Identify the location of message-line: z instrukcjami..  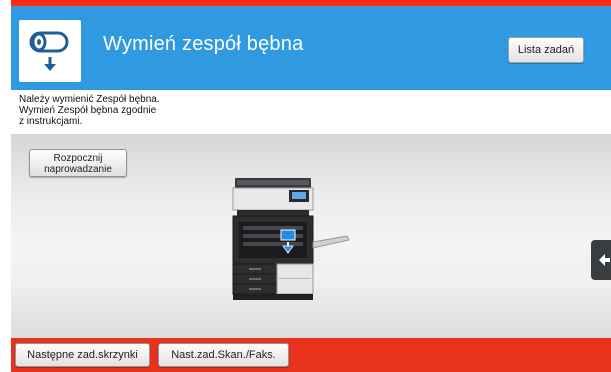
(51, 121).